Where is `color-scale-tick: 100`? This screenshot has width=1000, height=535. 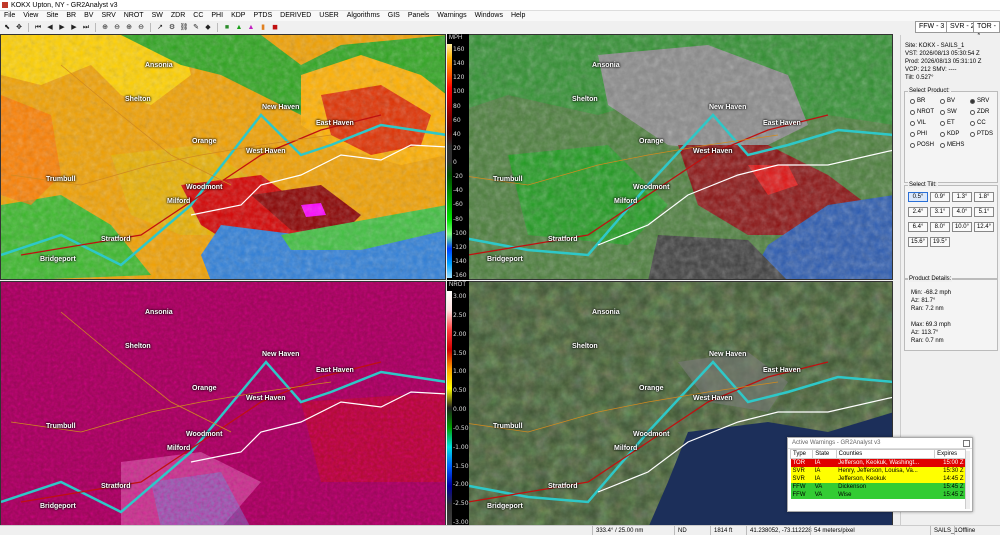
color-scale-tick: 100 is located at coordinates (459, 92).